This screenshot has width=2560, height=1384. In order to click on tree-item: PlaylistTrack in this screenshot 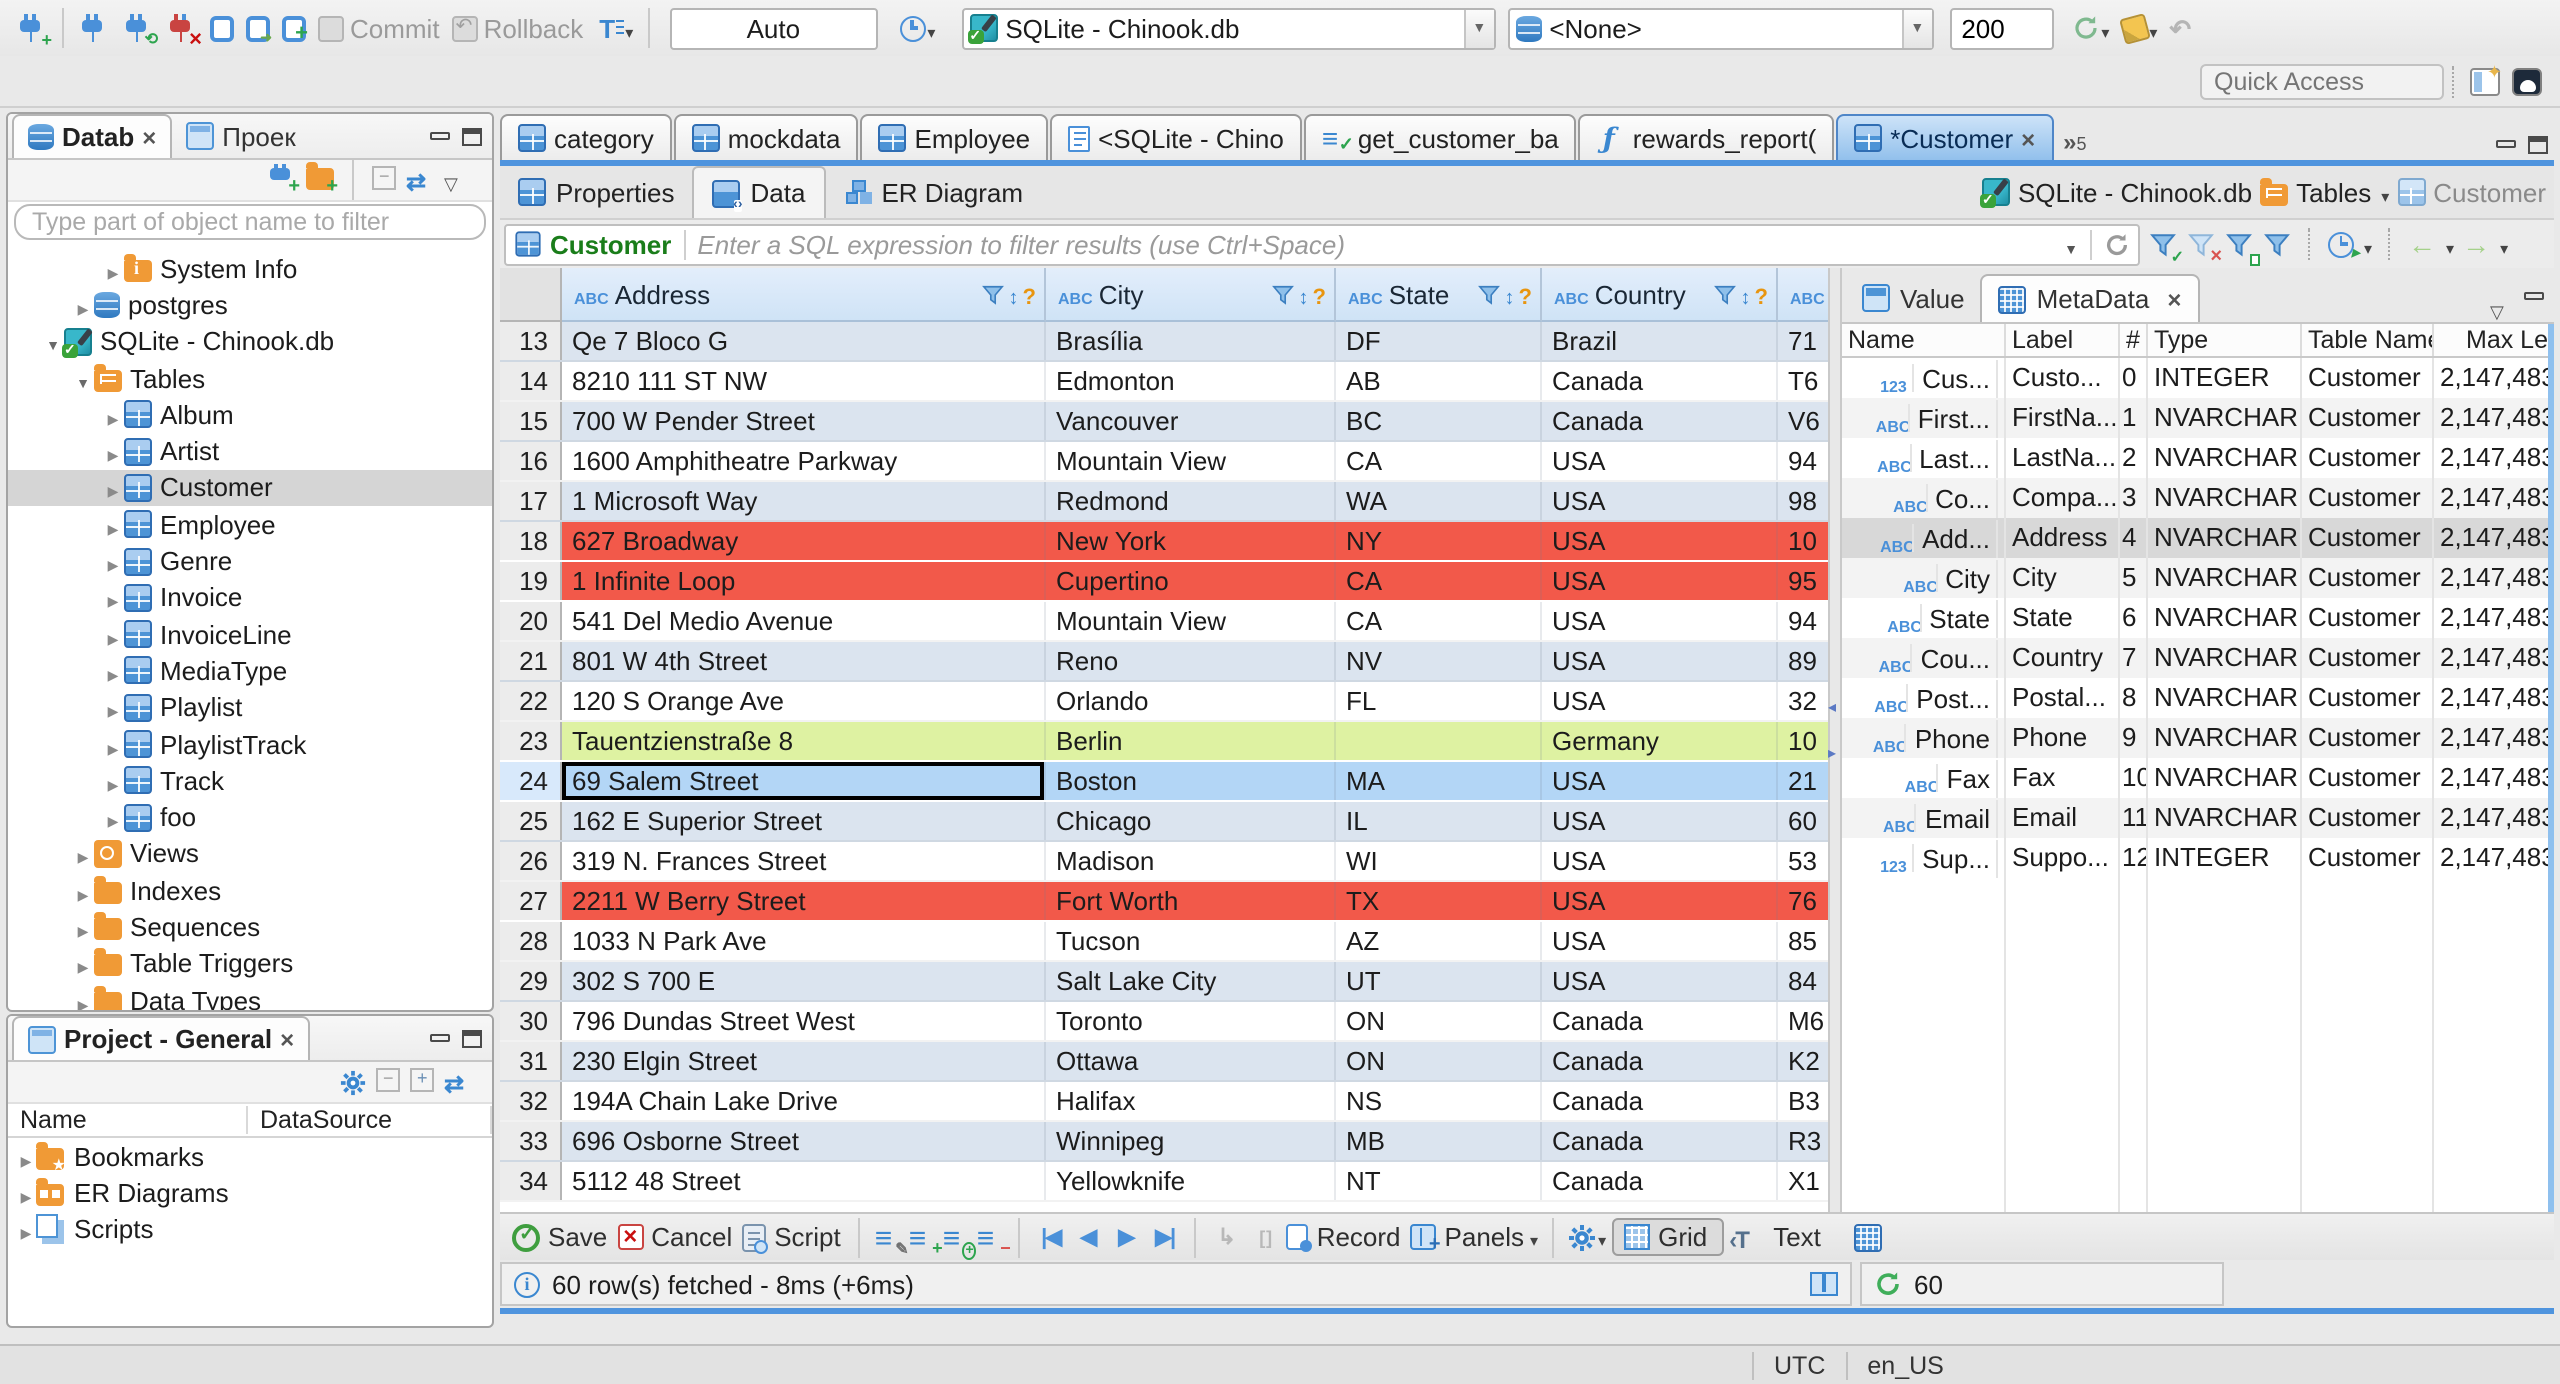, I will do `click(250, 744)`.